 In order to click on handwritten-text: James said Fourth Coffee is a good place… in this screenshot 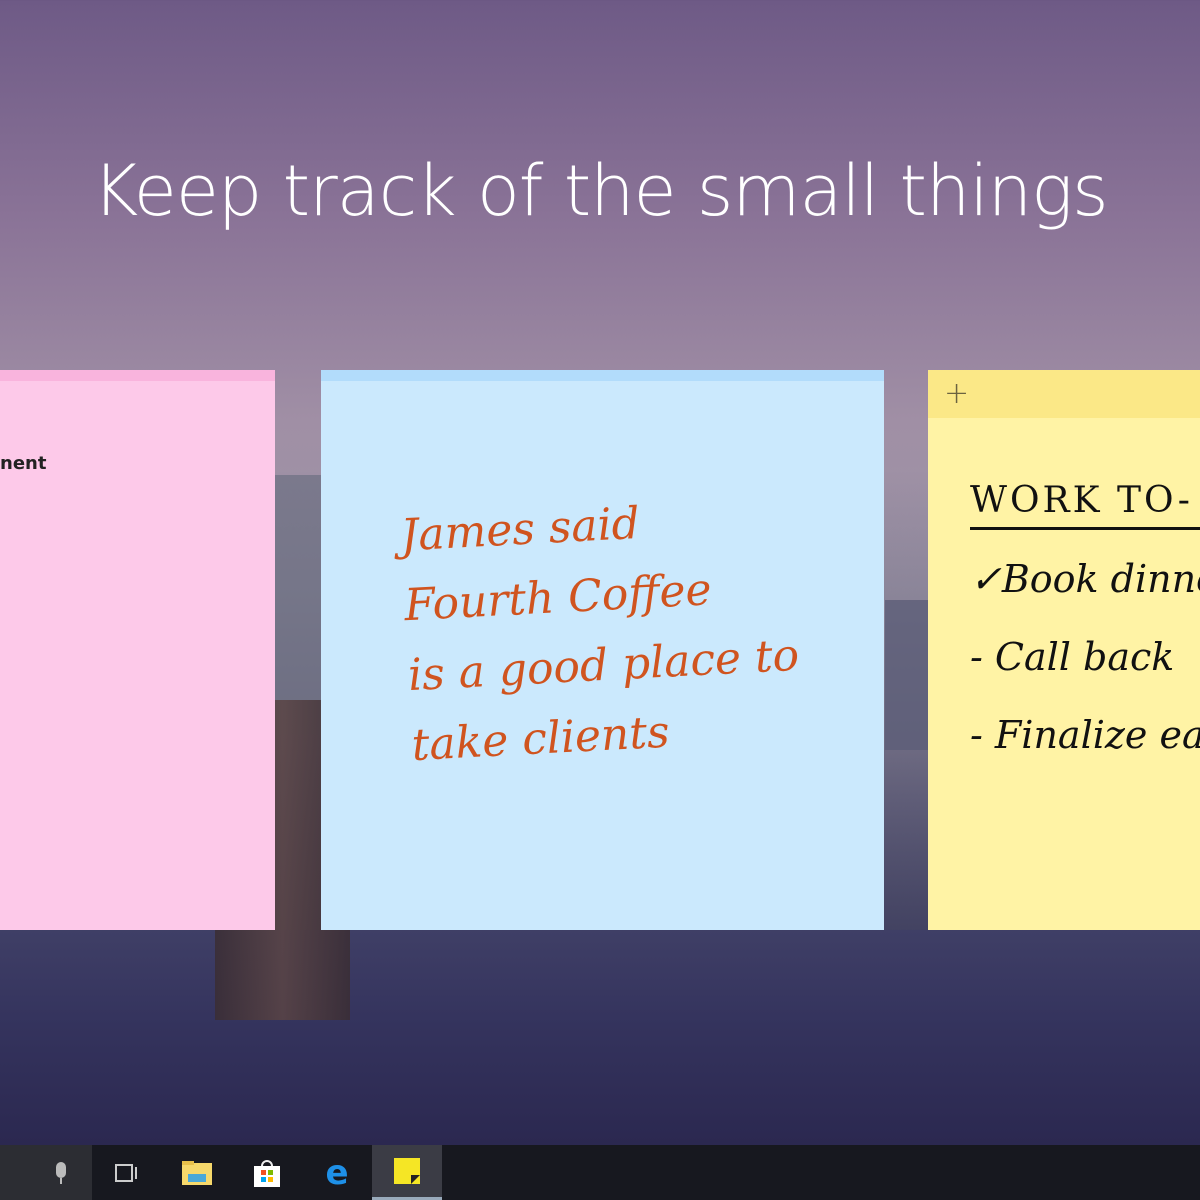, I will do `click(602, 631)`.